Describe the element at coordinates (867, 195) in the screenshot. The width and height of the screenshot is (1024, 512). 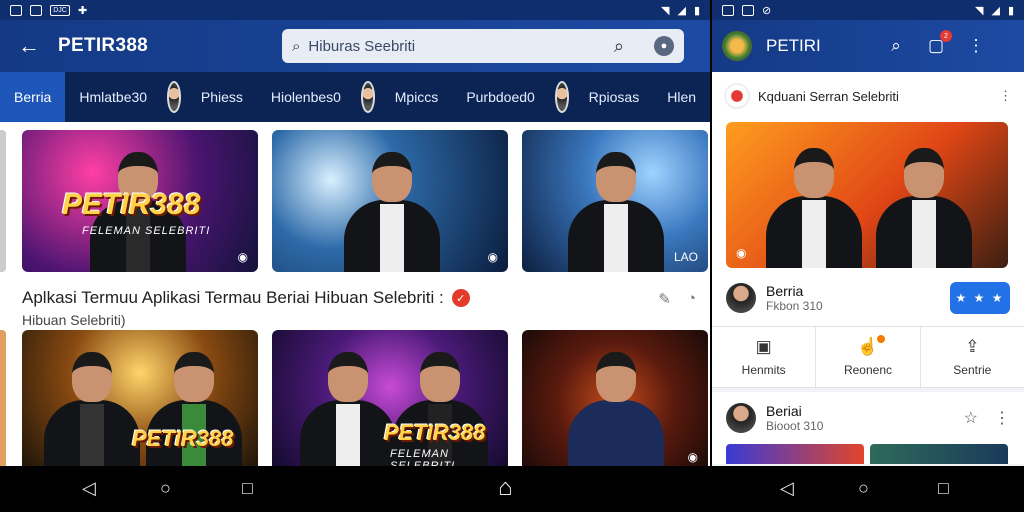
I see `post-image: ◉` at that location.